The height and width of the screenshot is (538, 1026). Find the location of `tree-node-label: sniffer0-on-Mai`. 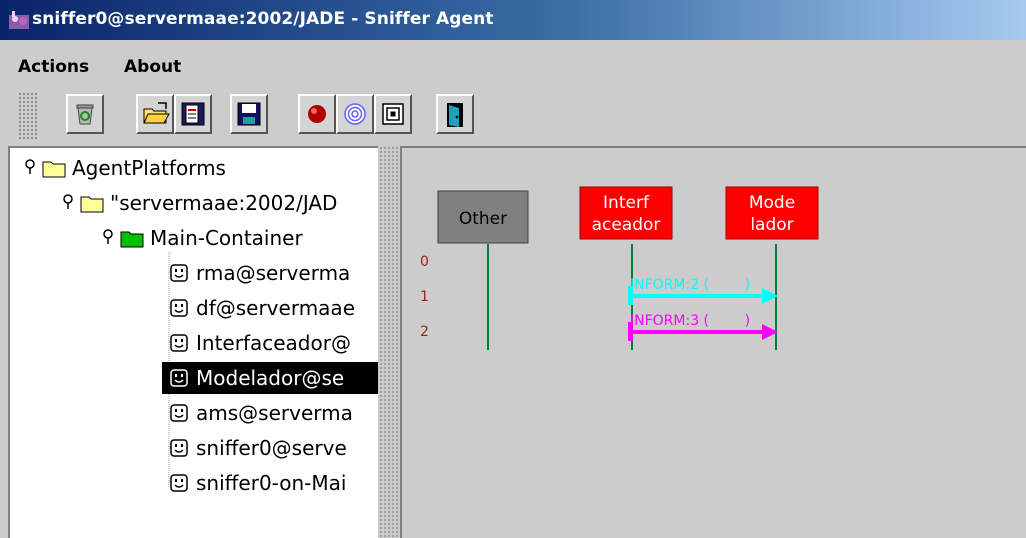

tree-node-label: sniffer0-on-Mai is located at coordinates (271, 483).